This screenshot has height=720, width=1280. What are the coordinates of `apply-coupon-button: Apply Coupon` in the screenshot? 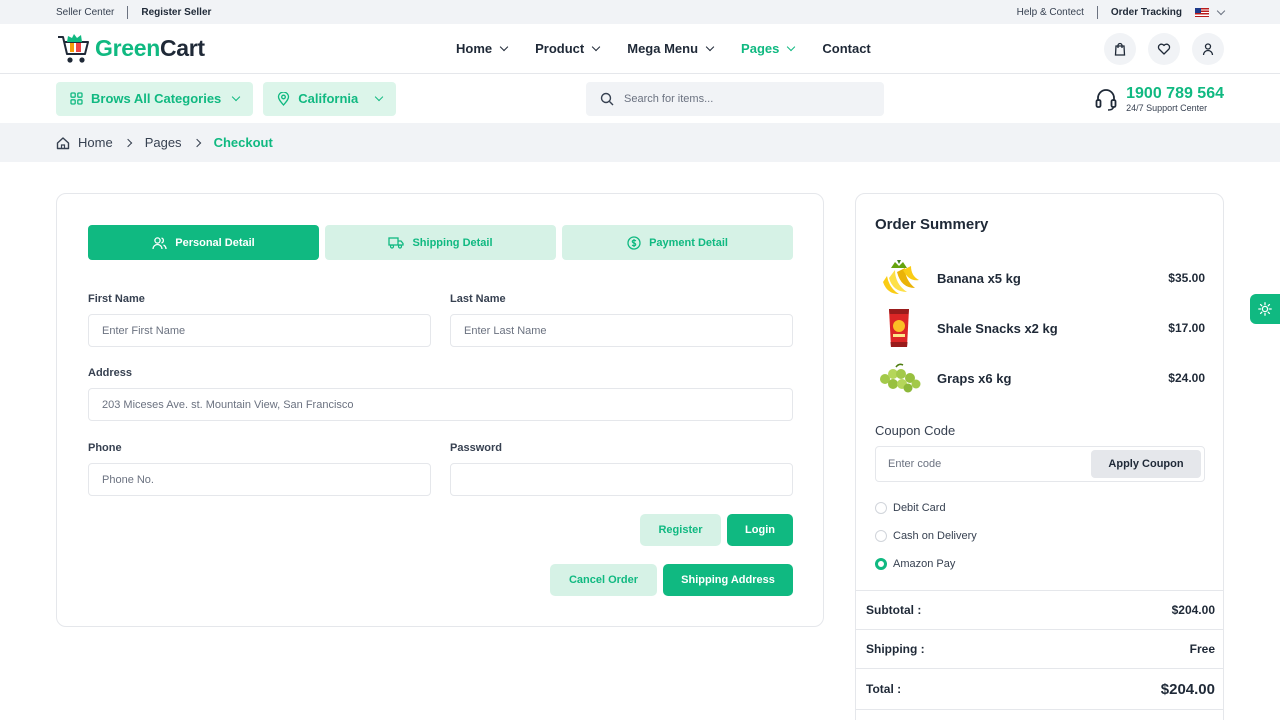 It's located at (1146, 464).